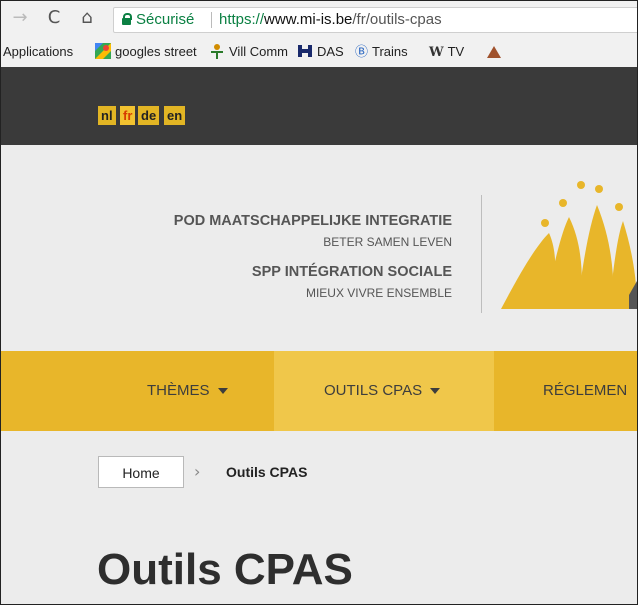 This screenshot has width=638, height=605. Describe the element at coordinates (351, 272) in the screenshot. I see `logo-line-fr-name: SPP INTÉGRATION SOCIALE` at that location.